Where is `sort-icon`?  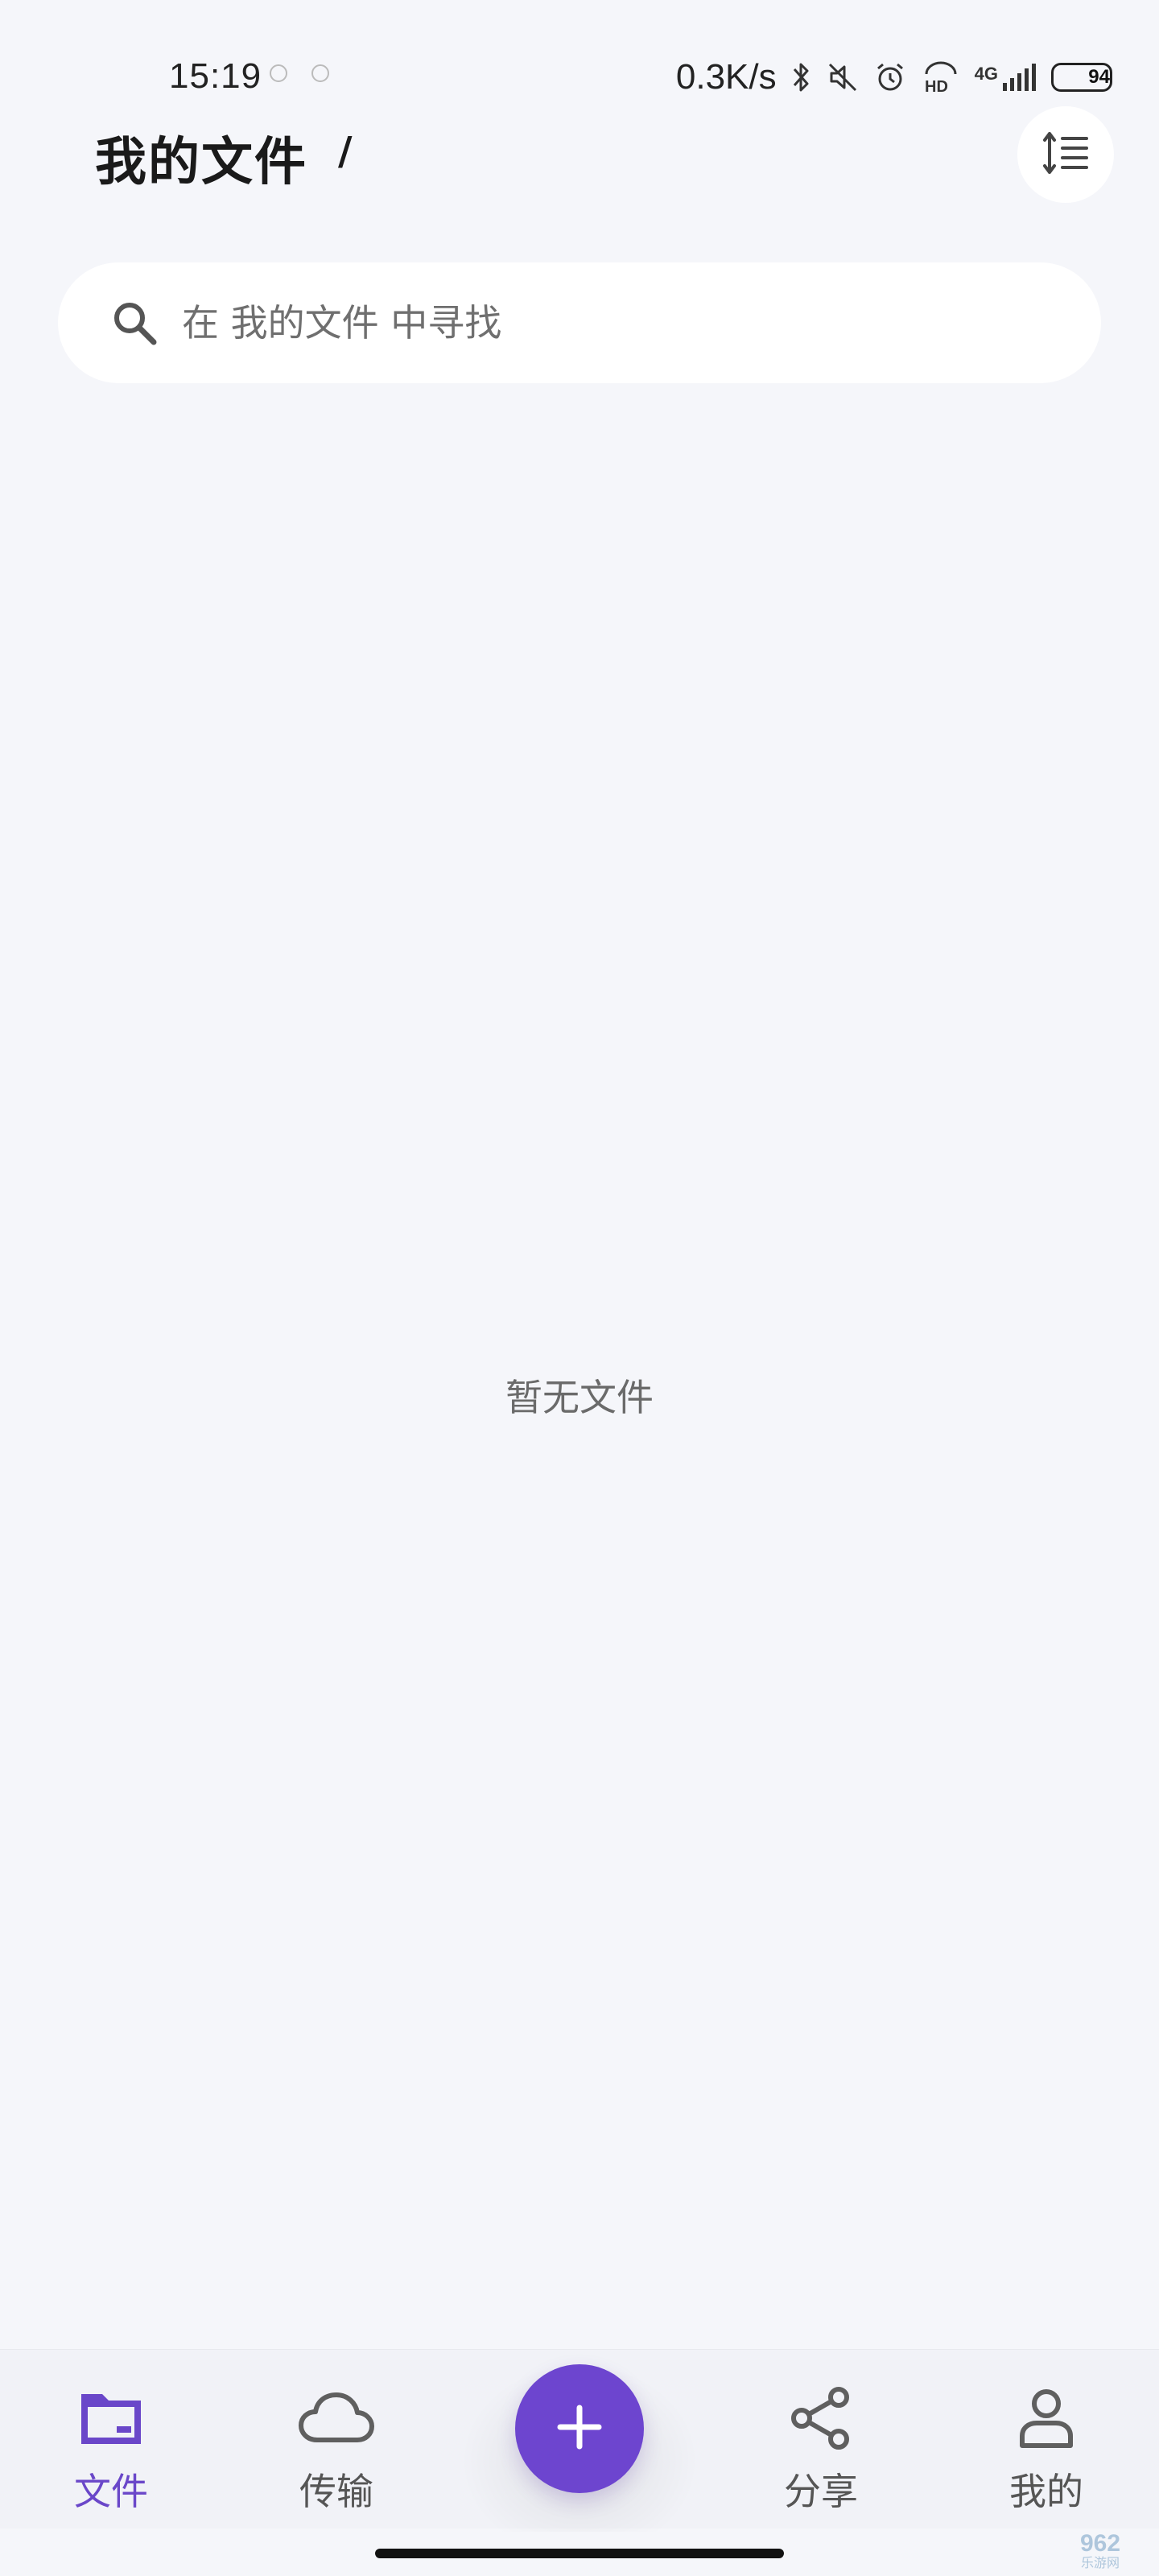 sort-icon is located at coordinates (1065, 154).